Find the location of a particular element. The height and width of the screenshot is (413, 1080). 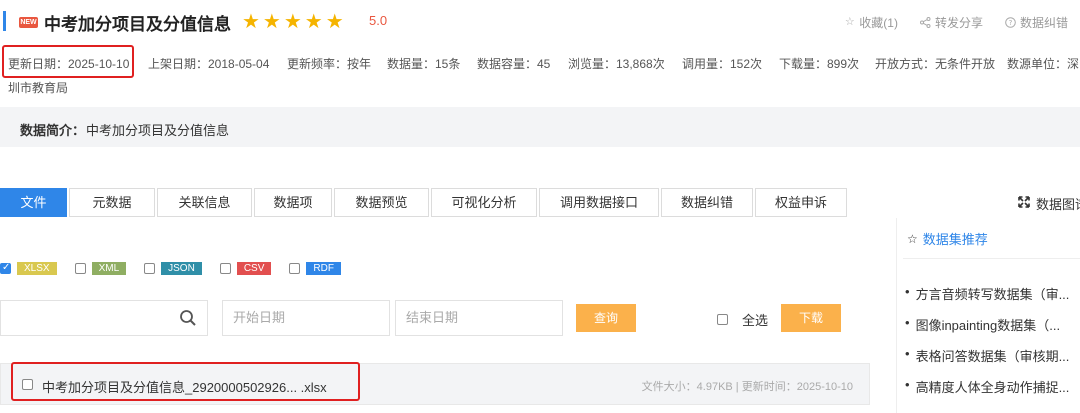

select-all: 全选 is located at coordinates (742, 319).